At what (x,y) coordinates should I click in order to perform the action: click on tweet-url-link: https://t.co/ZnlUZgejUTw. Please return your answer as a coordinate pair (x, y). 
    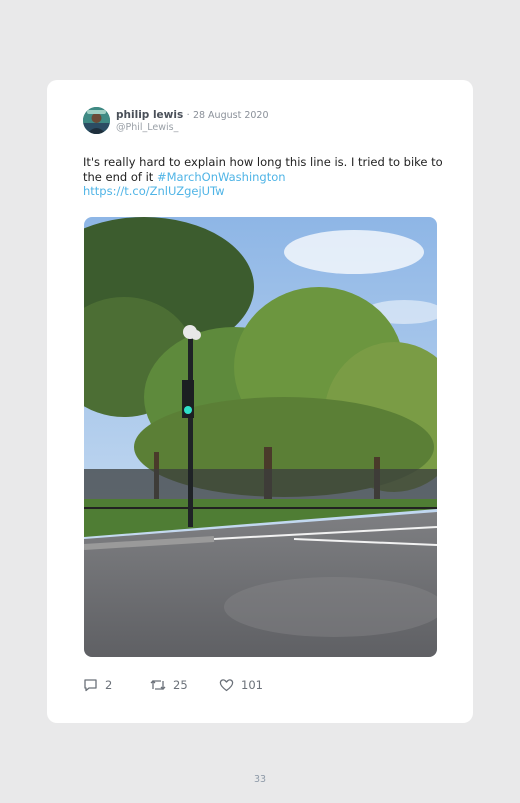
    Looking at the image, I should click on (154, 191).